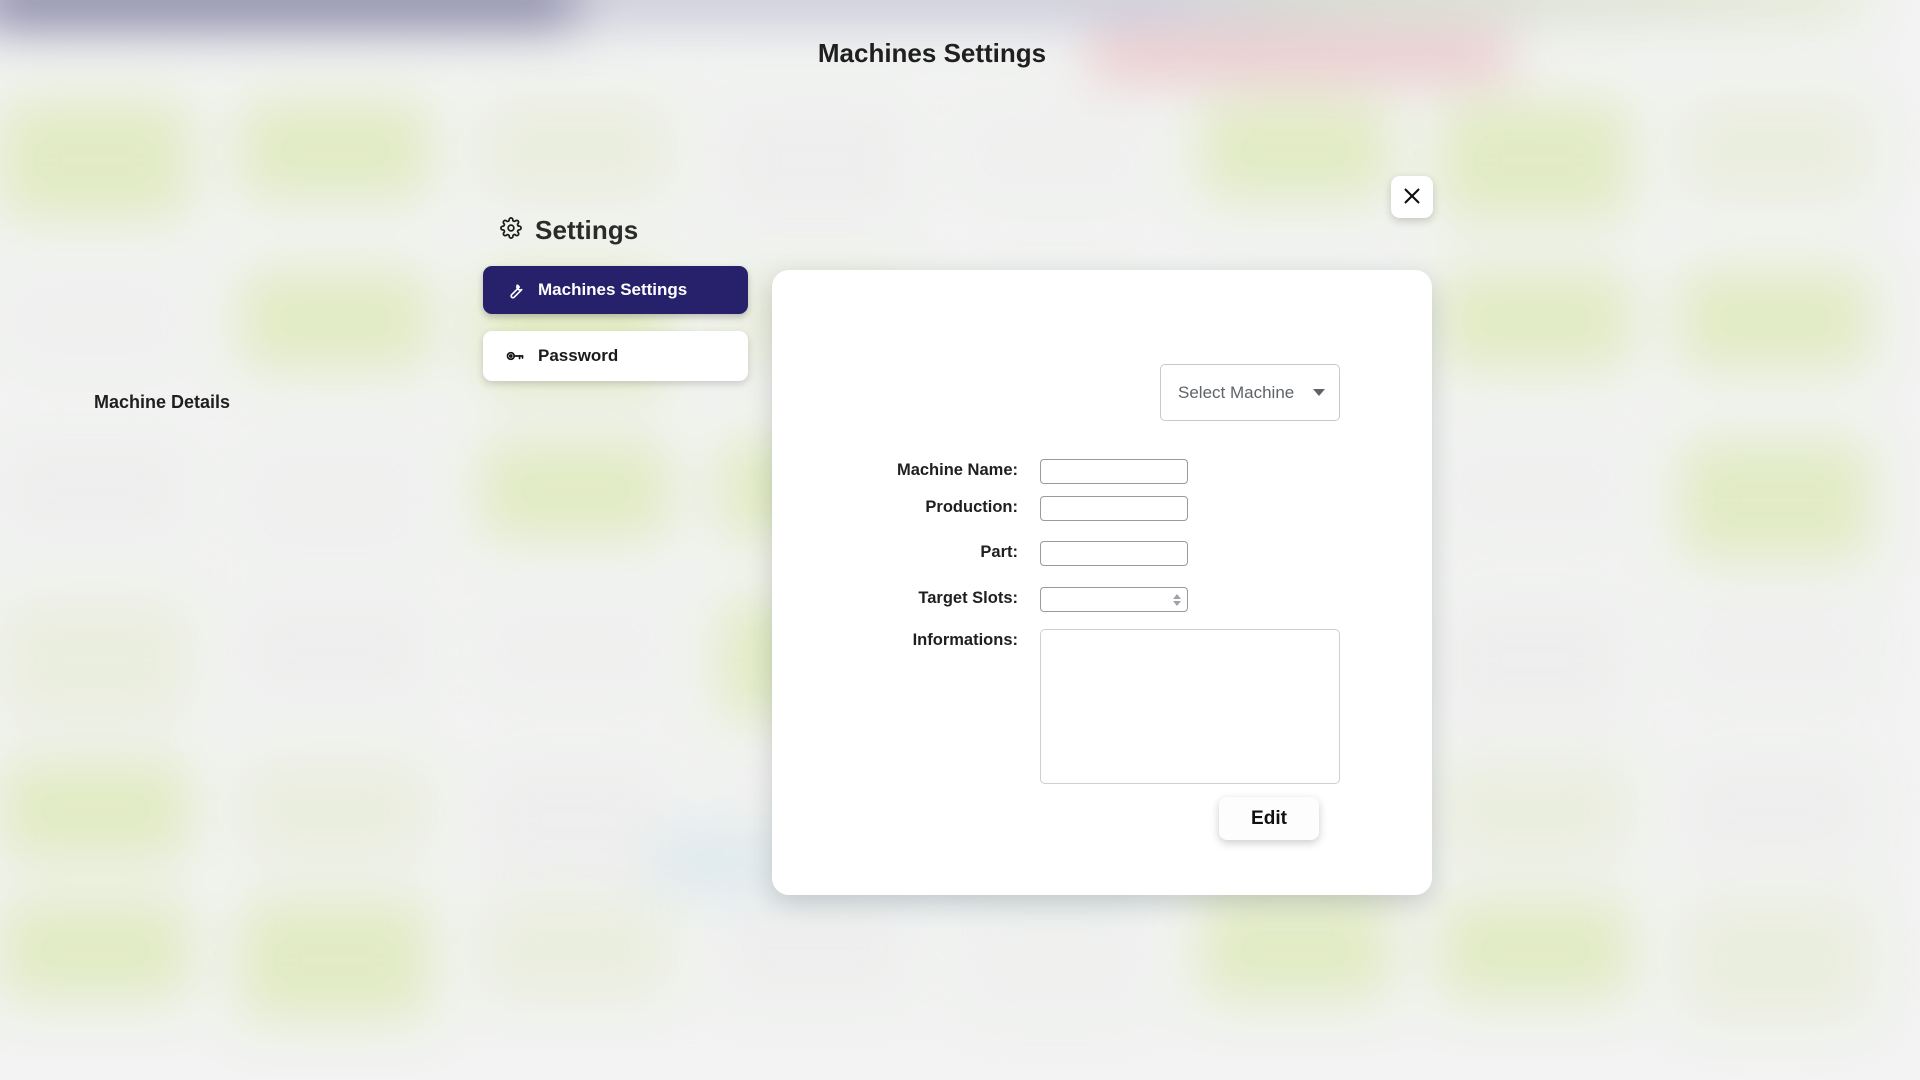 The width and height of the screenshot is (1920, 1080). Describe the element at coordinates (1028, 599) in the screenshot. I see `field-row-target-slots: Target Slots:` at that location.